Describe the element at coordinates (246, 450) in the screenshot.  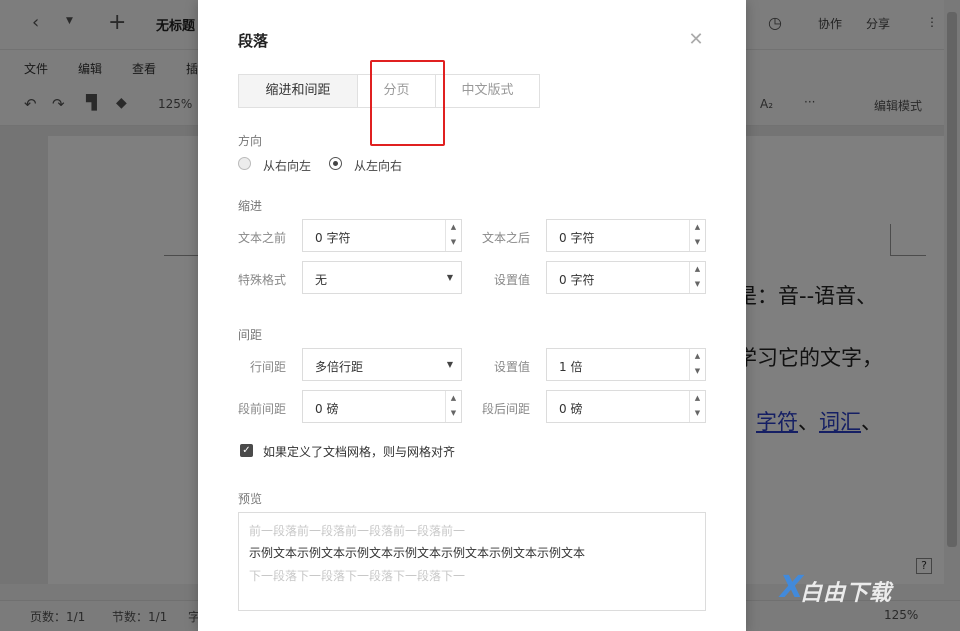
I see `grid-align-checkbox: ✓` at that location.